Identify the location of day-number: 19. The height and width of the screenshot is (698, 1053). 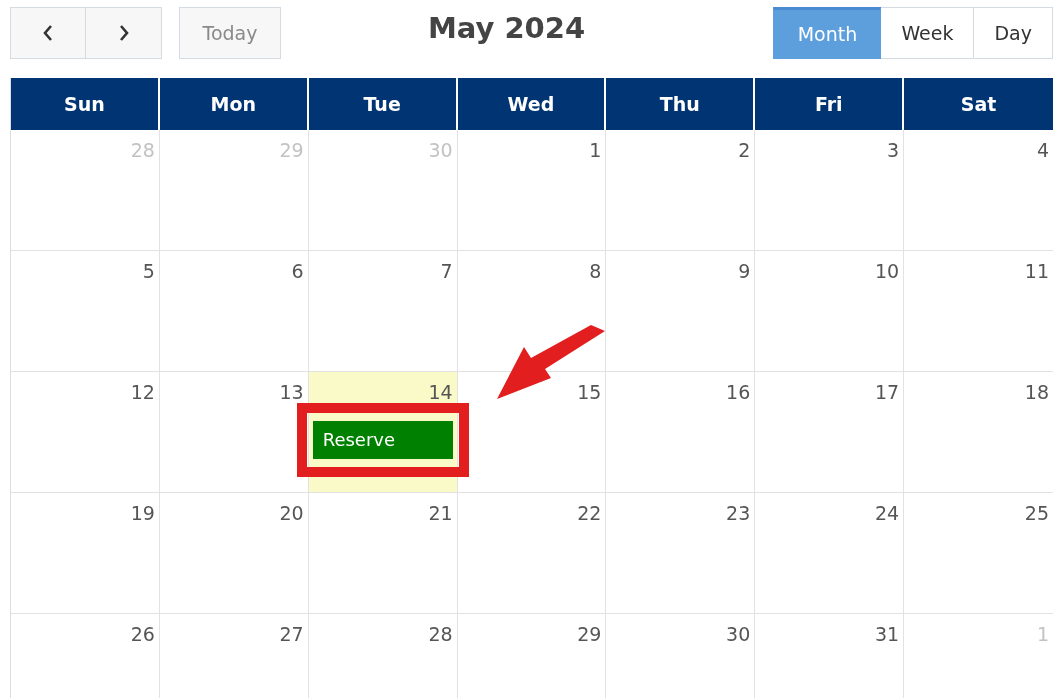
(143, 512).